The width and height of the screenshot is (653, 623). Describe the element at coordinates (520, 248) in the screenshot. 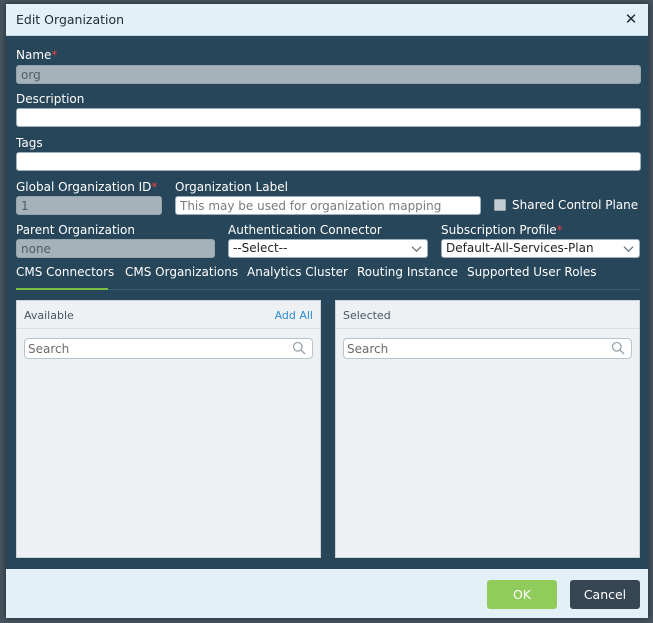

I see `subscription-profile-selected: Default-All-Services-Plan` at that location.